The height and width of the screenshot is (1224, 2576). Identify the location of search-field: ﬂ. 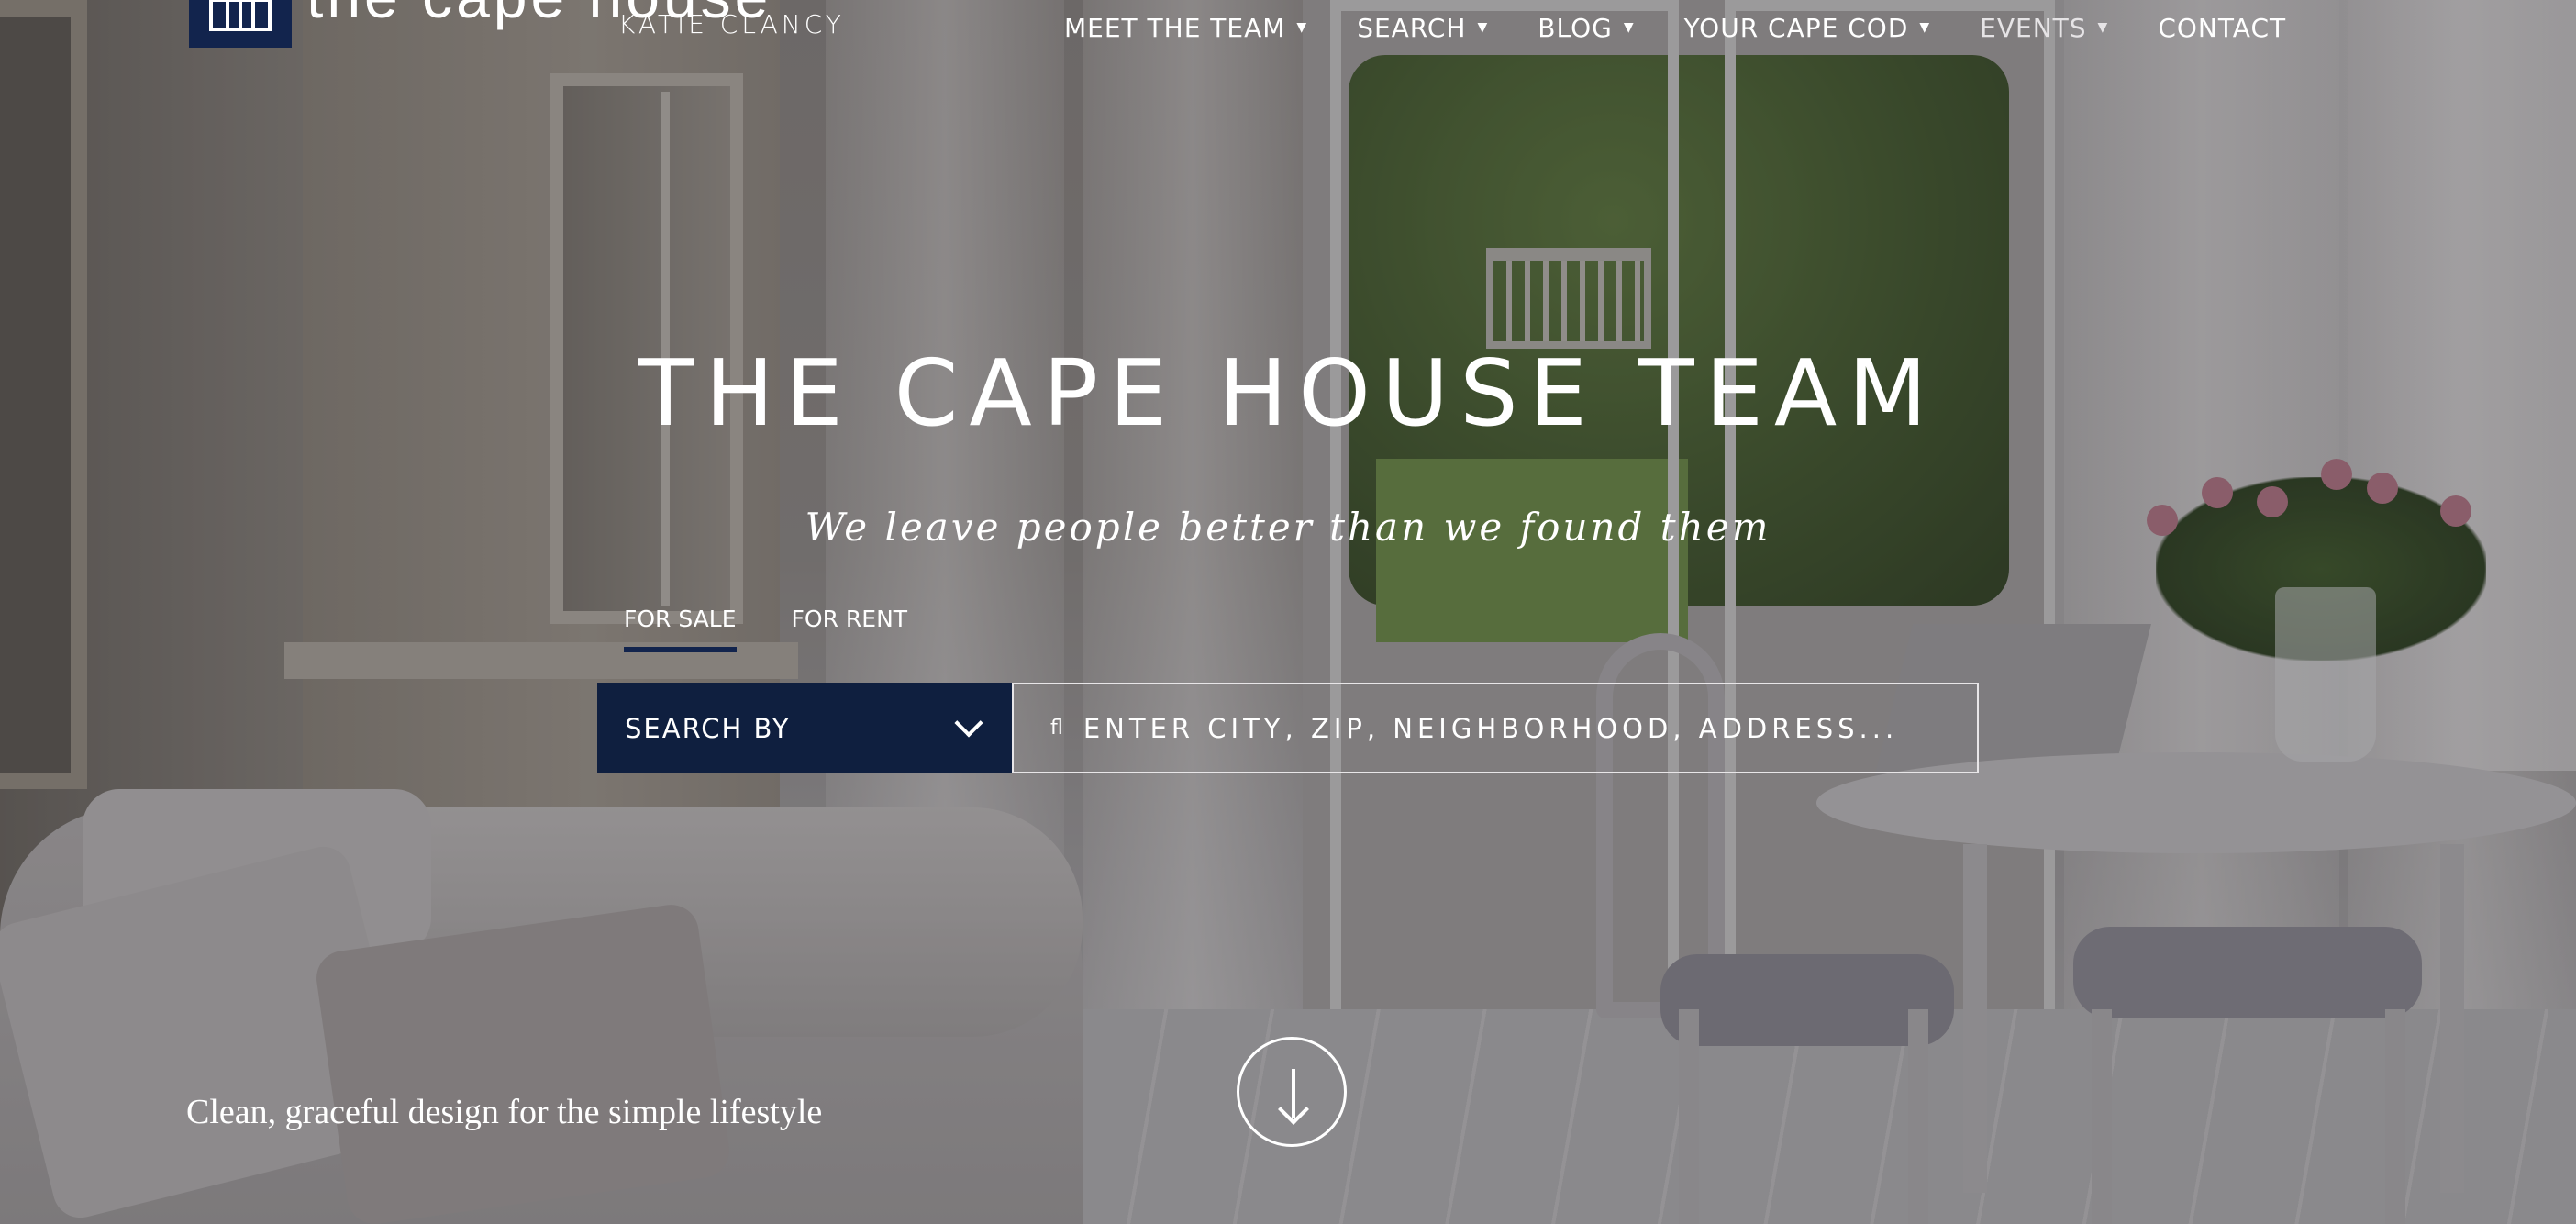
(1495, 728).